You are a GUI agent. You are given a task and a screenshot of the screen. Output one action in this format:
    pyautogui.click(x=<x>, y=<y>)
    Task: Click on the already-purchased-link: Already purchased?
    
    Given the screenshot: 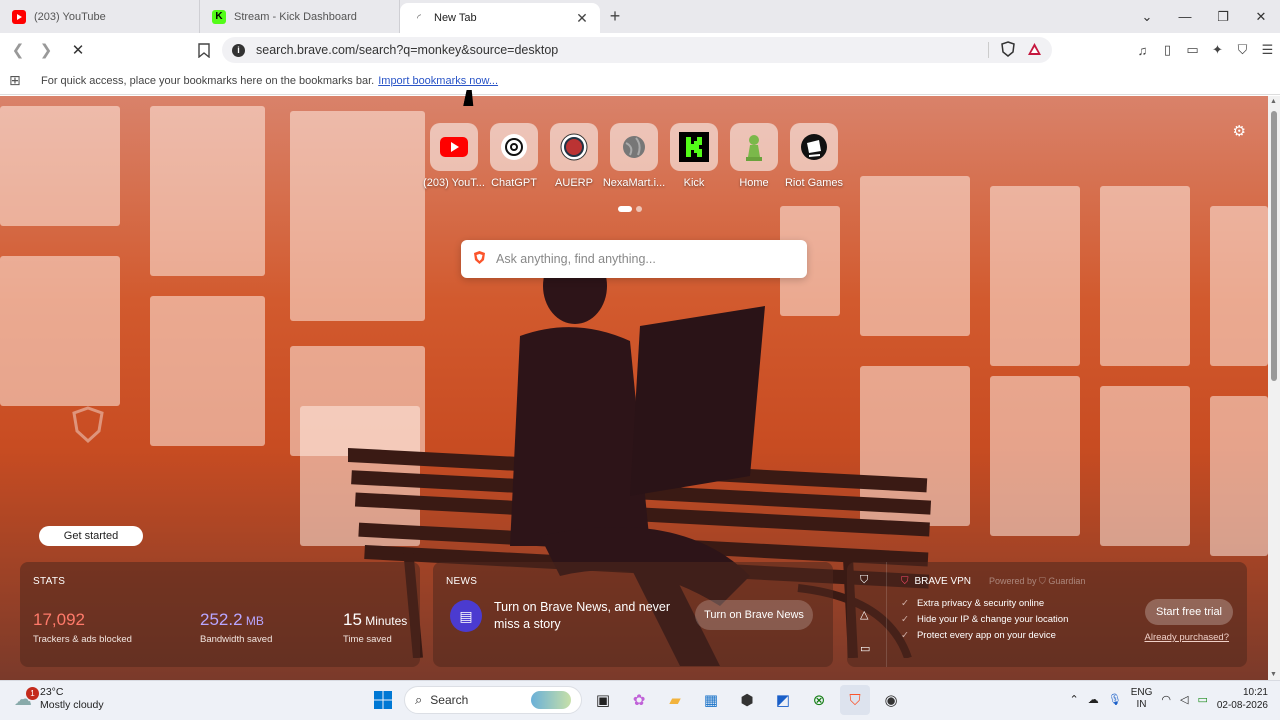 What is the action you would take?
    pyautogui.click(x=1187, y=637)
    